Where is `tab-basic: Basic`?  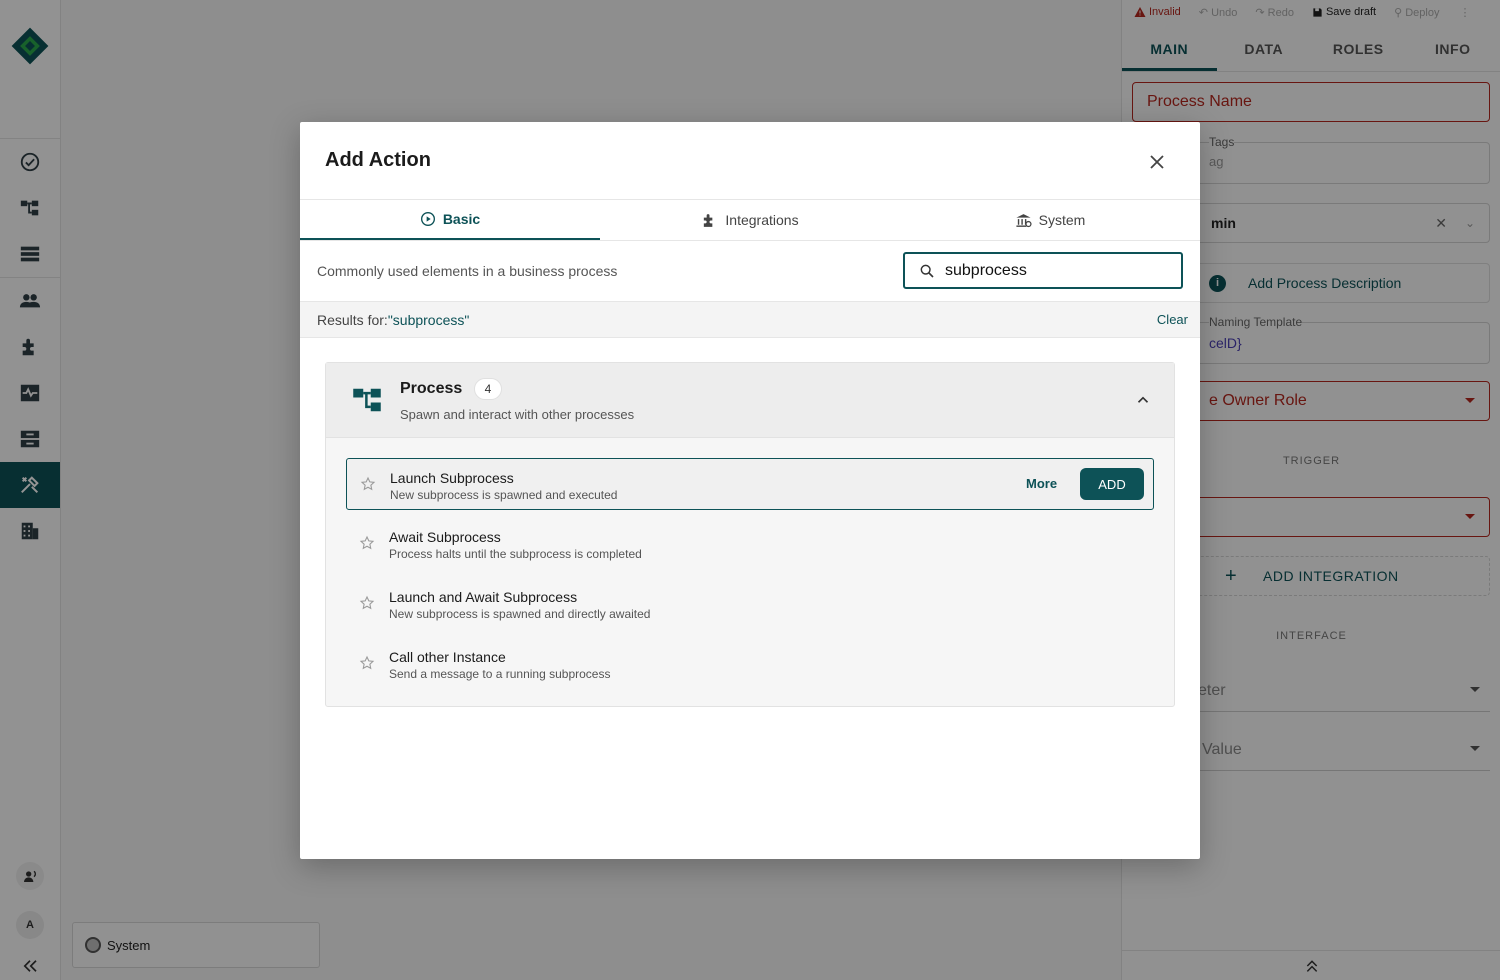 tab-basic: Basic is located at coordinates (450, 220).